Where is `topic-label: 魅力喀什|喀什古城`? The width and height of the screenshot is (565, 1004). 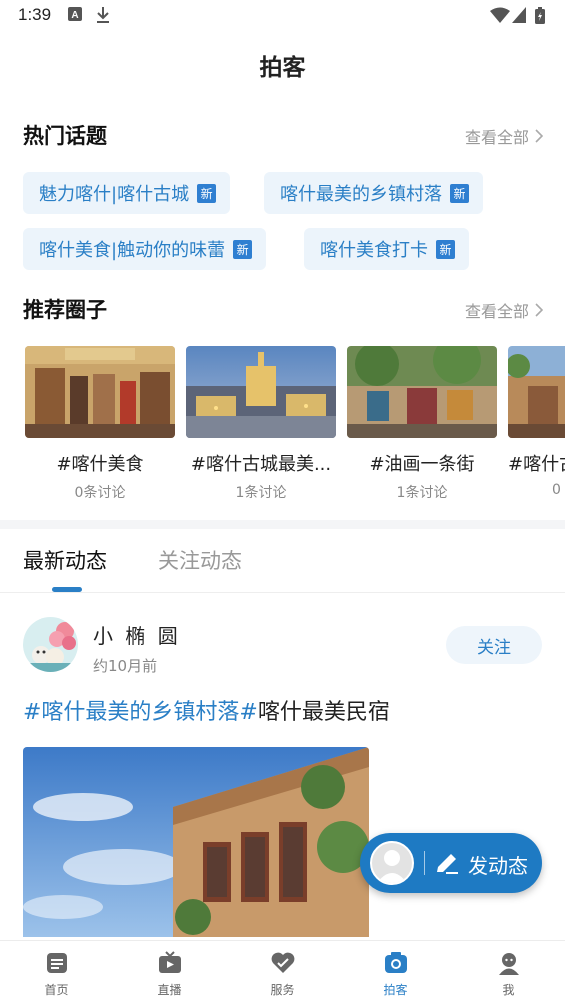
topic-label: 魅力喀什|喀什古城 is located at coordinates (114, 194).